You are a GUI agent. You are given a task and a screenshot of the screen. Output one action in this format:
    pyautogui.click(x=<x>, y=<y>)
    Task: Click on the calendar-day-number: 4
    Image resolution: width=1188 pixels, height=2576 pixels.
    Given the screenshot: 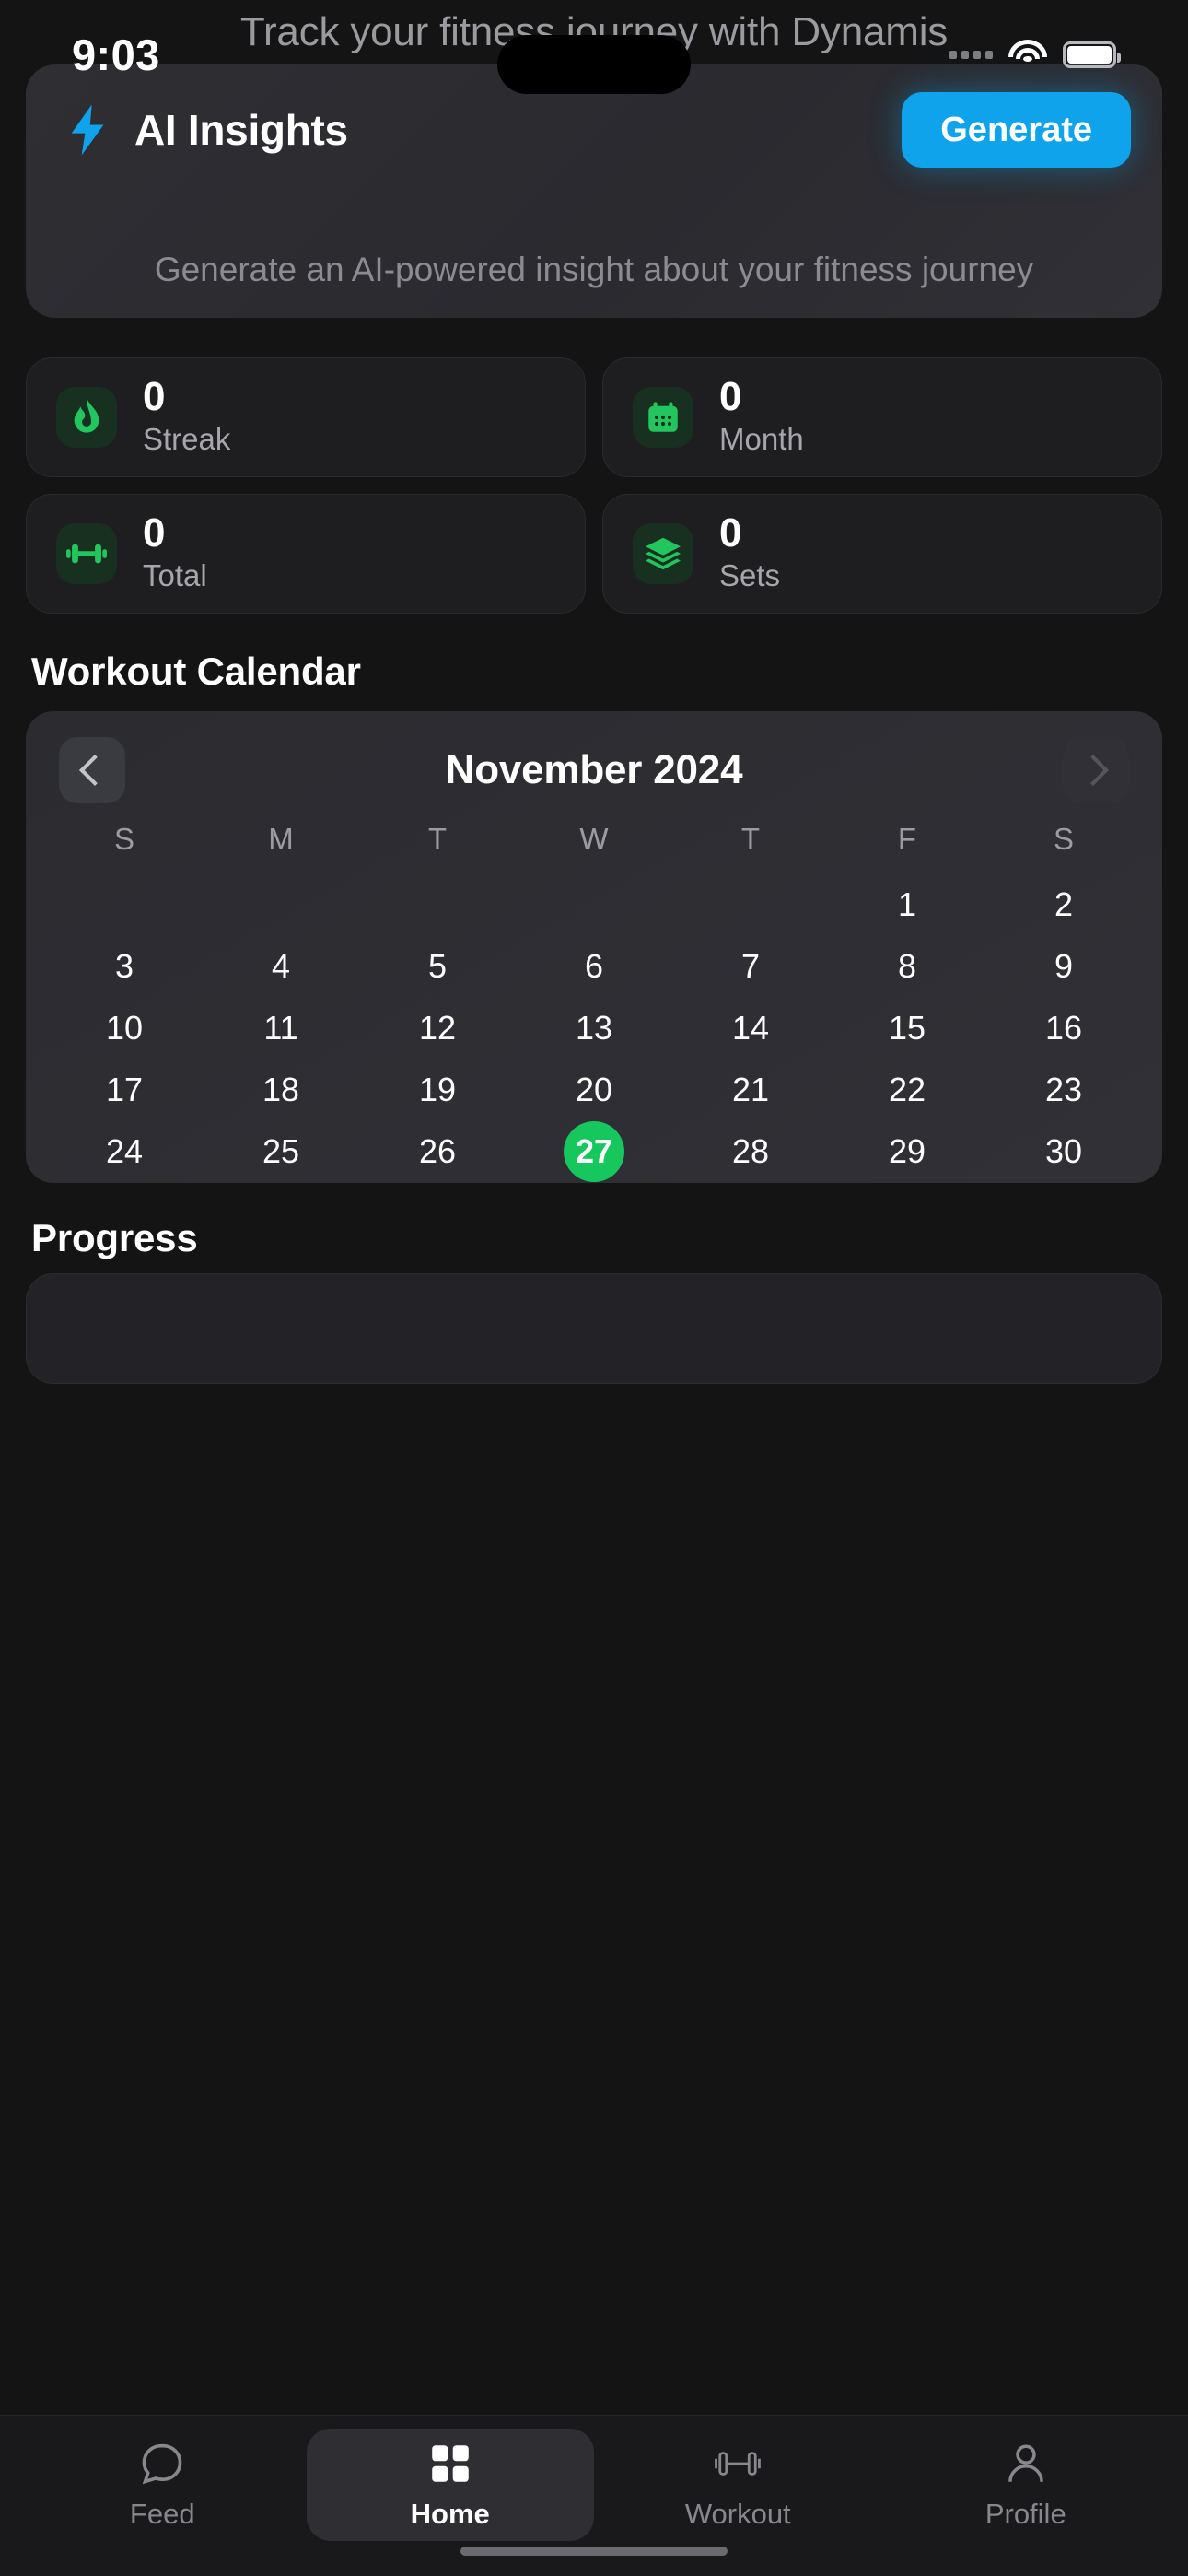 What is the action you would take?
    pyautogui.click(x=281, y=965)
    